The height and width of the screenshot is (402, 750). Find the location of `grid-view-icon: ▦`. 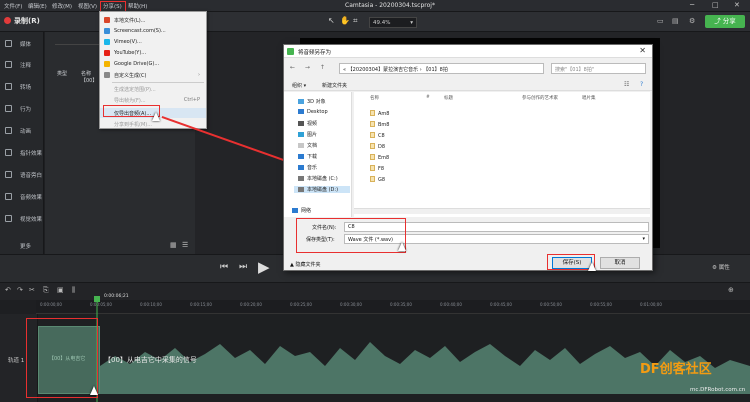

grid-view-icon: ▦ is located at coordinates (173, 245).